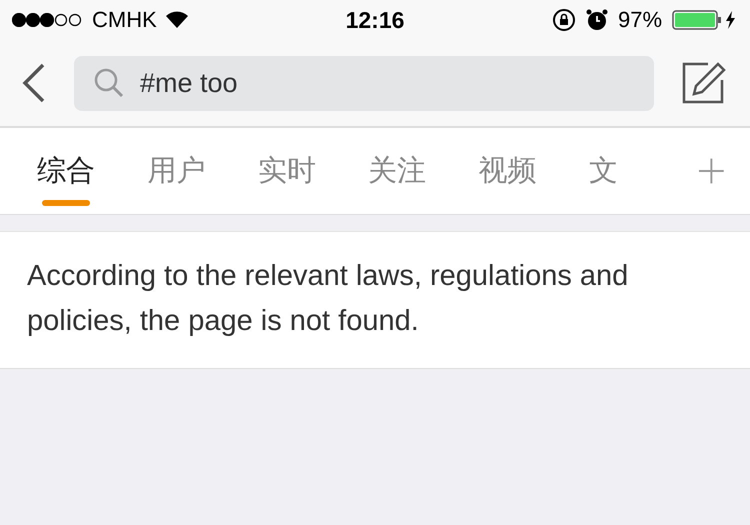  Describe the element at coordinates (313, 171) in the screenshot. I see `category-tab: 实时` at that location.